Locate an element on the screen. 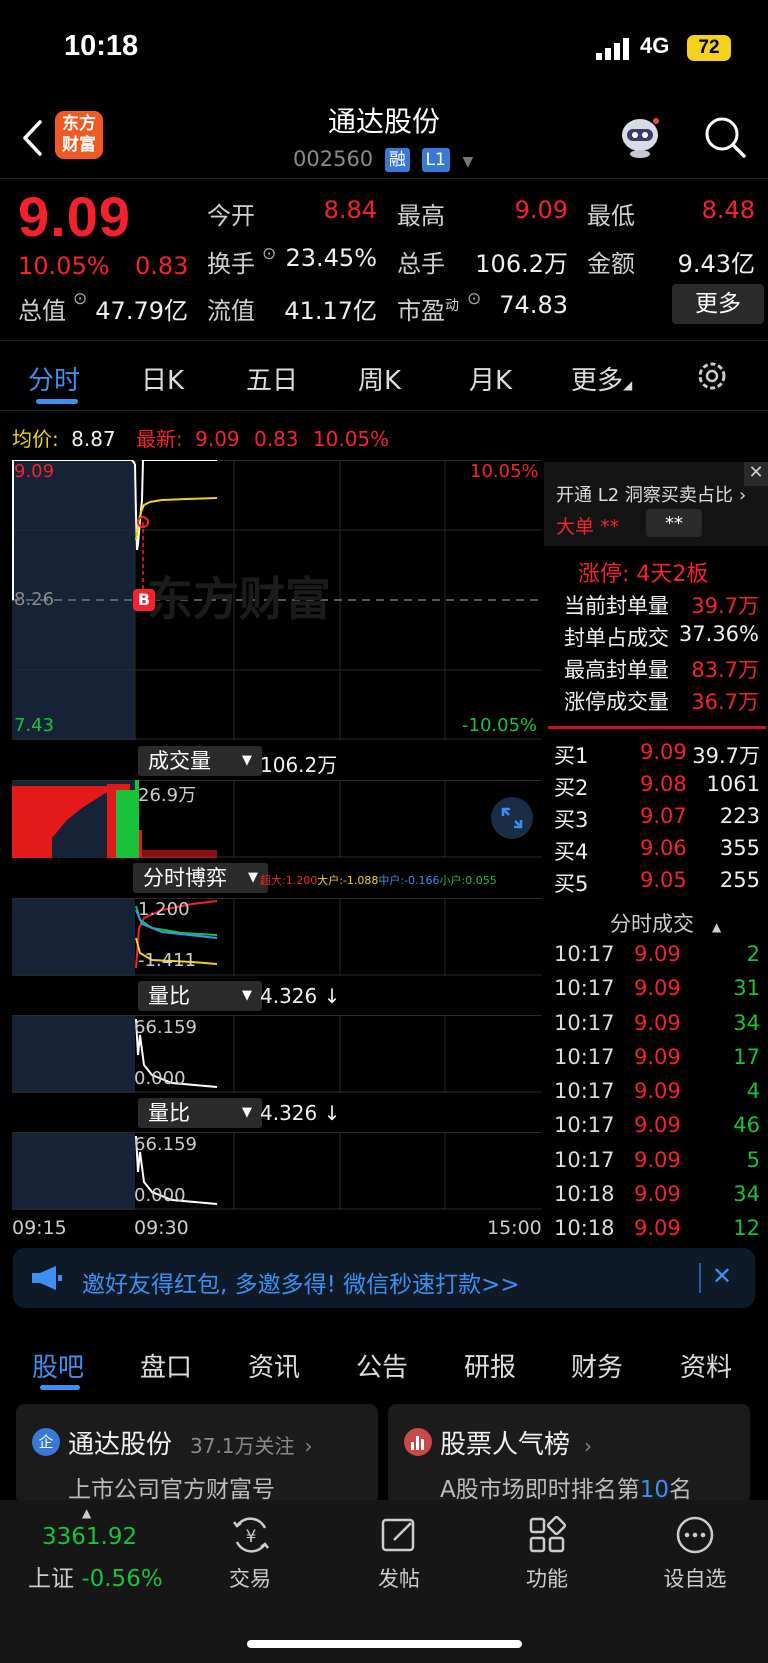 Image resolution: width=768 pixels, height=1663 pixels. level-tag: L1 is located at coordinates (435, 160).